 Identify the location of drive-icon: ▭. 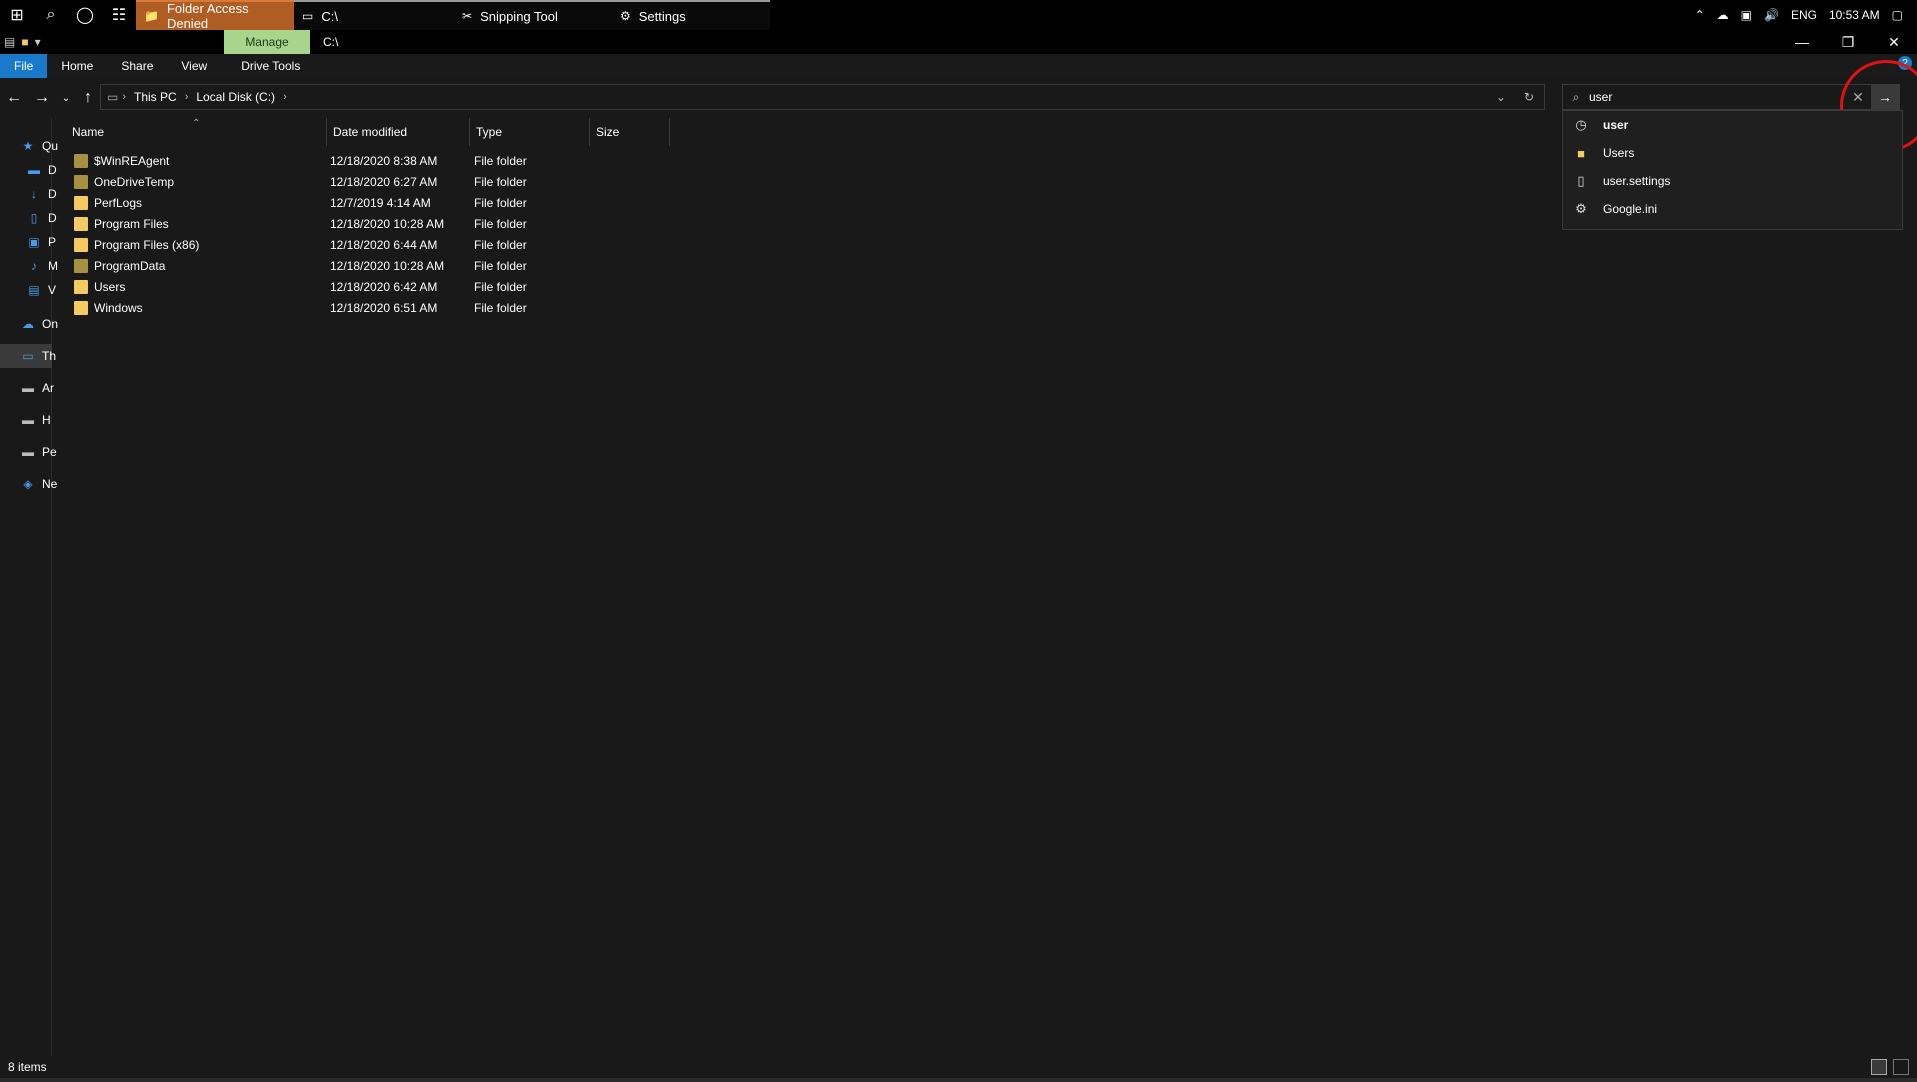
(308, 16).